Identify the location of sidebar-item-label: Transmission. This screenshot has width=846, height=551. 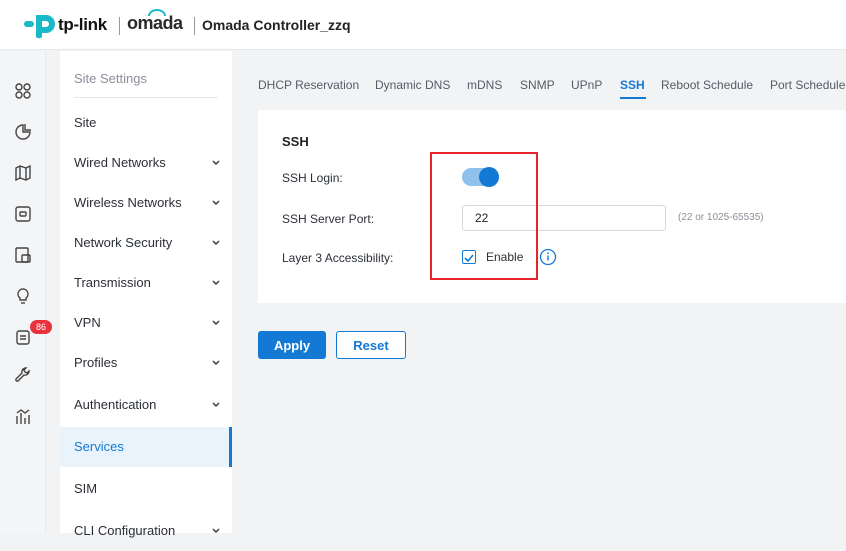
(112, 282).